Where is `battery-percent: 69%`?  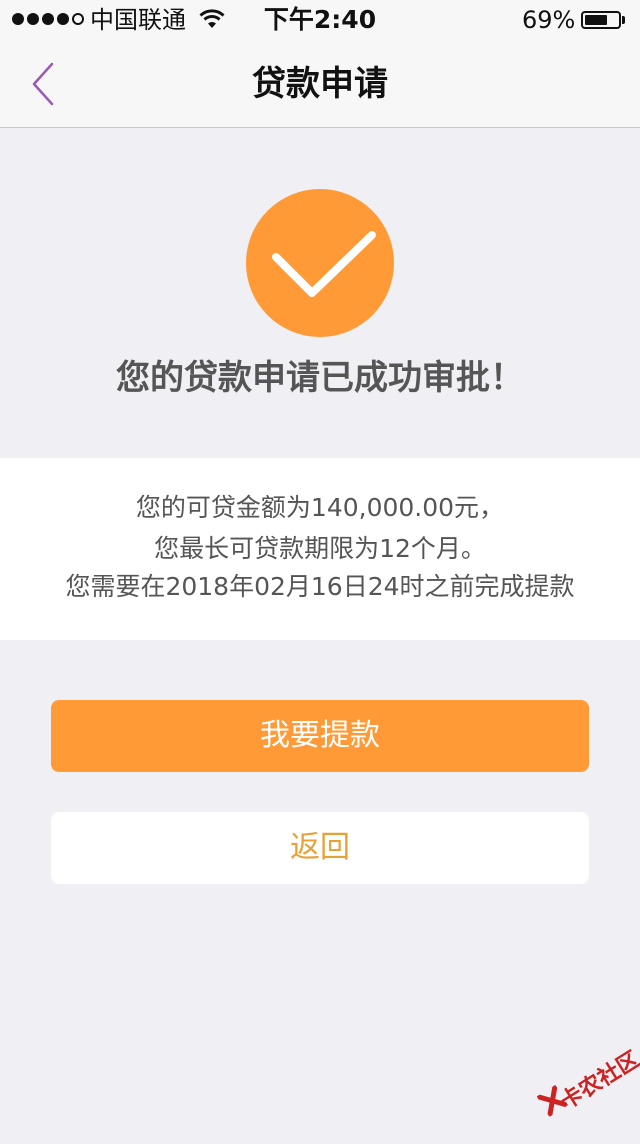 battery-percent: 69% is located at coordinates (549, 20).